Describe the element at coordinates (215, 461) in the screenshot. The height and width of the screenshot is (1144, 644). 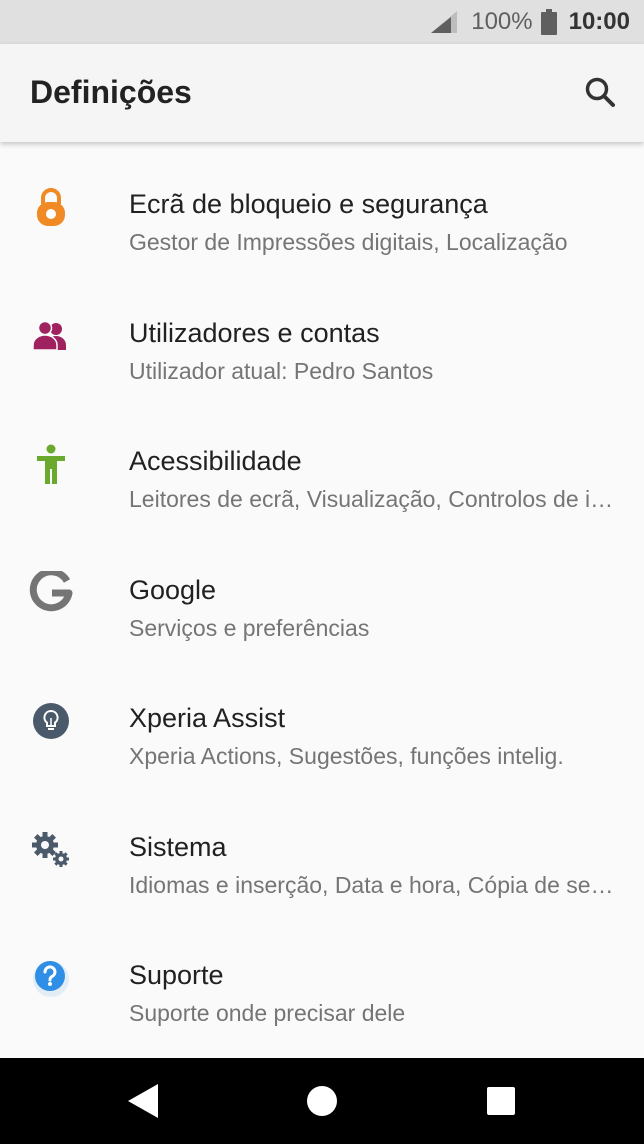
I see `settings-item-title: Acessibilidade` at that location.